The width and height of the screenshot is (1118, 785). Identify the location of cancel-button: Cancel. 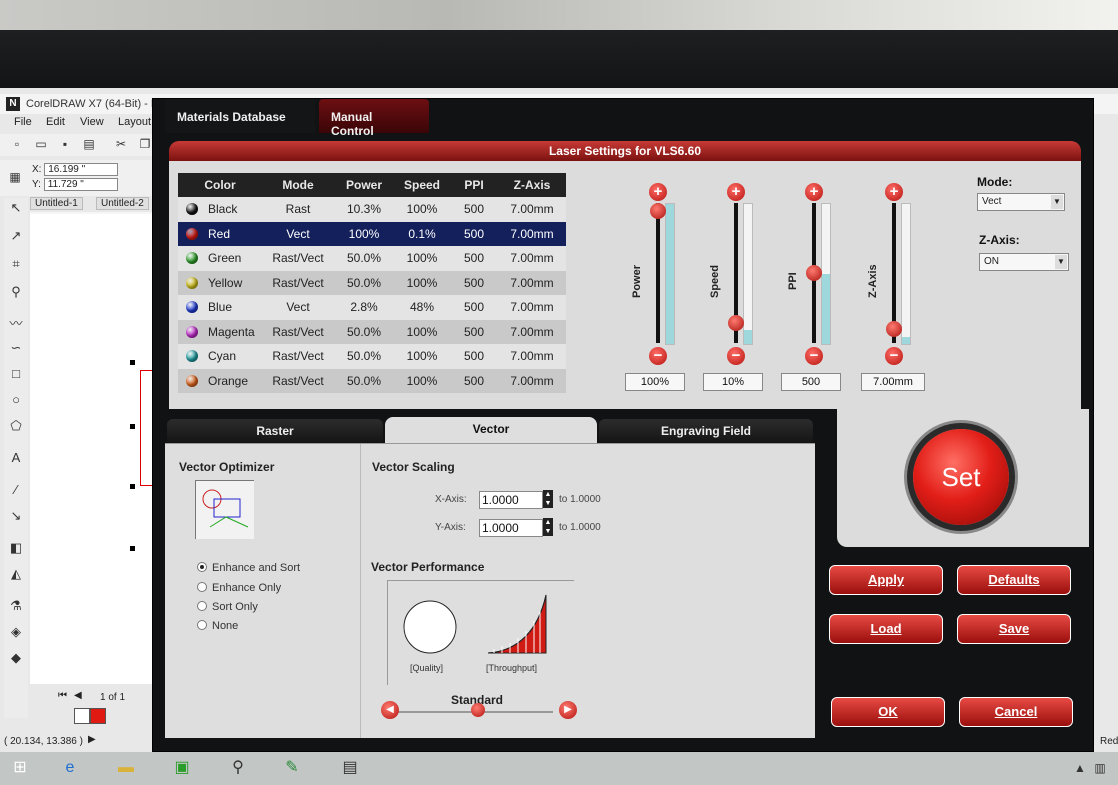
(1016, 712).